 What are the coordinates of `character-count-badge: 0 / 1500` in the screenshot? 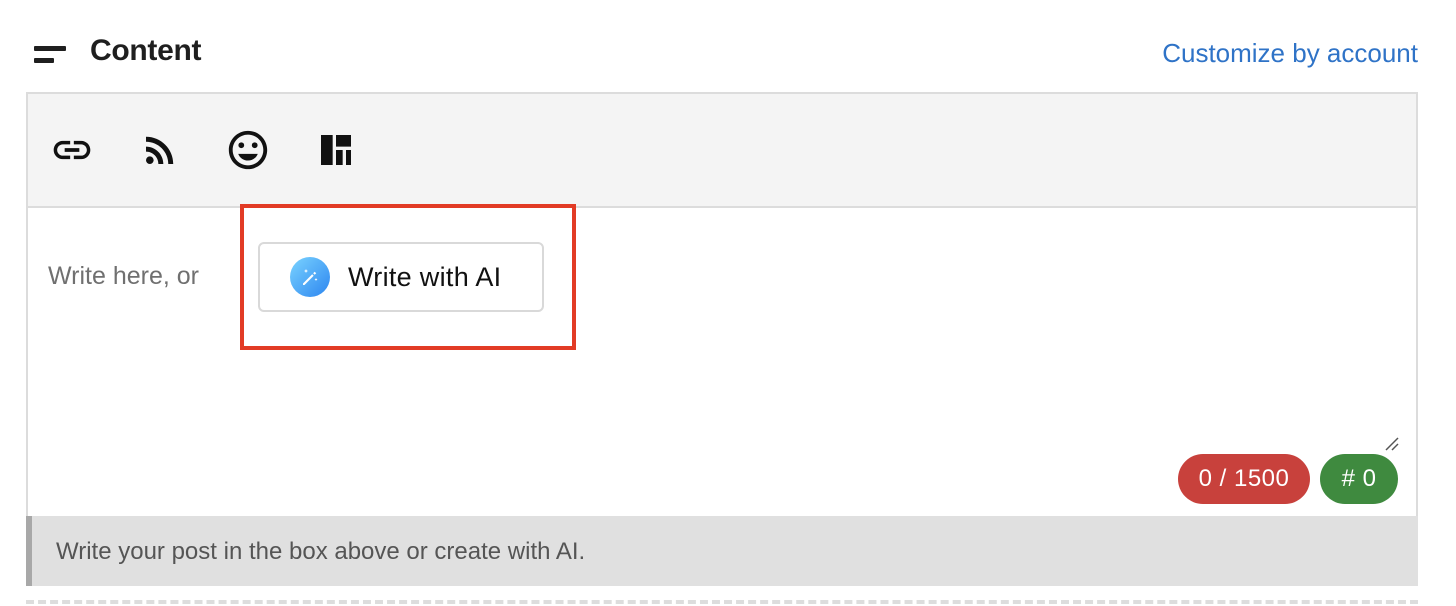 It's located at (1244, 479).